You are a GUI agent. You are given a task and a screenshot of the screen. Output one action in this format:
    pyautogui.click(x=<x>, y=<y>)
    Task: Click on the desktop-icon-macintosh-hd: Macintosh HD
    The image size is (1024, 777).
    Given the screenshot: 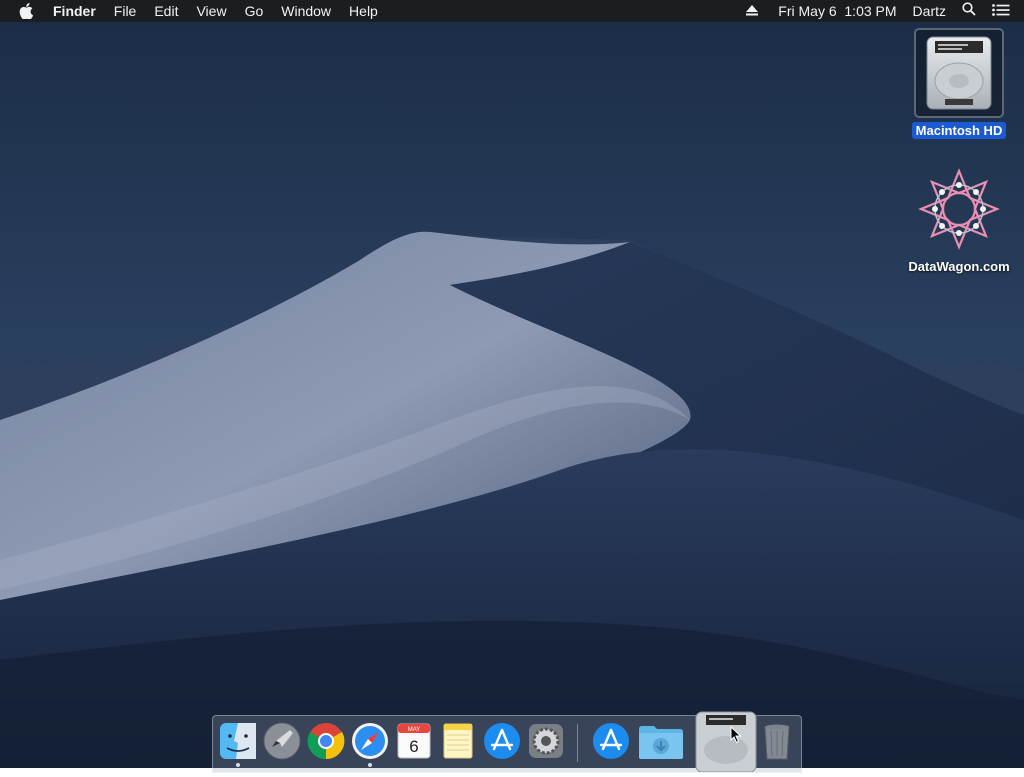 What is the action you would take?
    pyautogui.click(x=959, y=83)
    